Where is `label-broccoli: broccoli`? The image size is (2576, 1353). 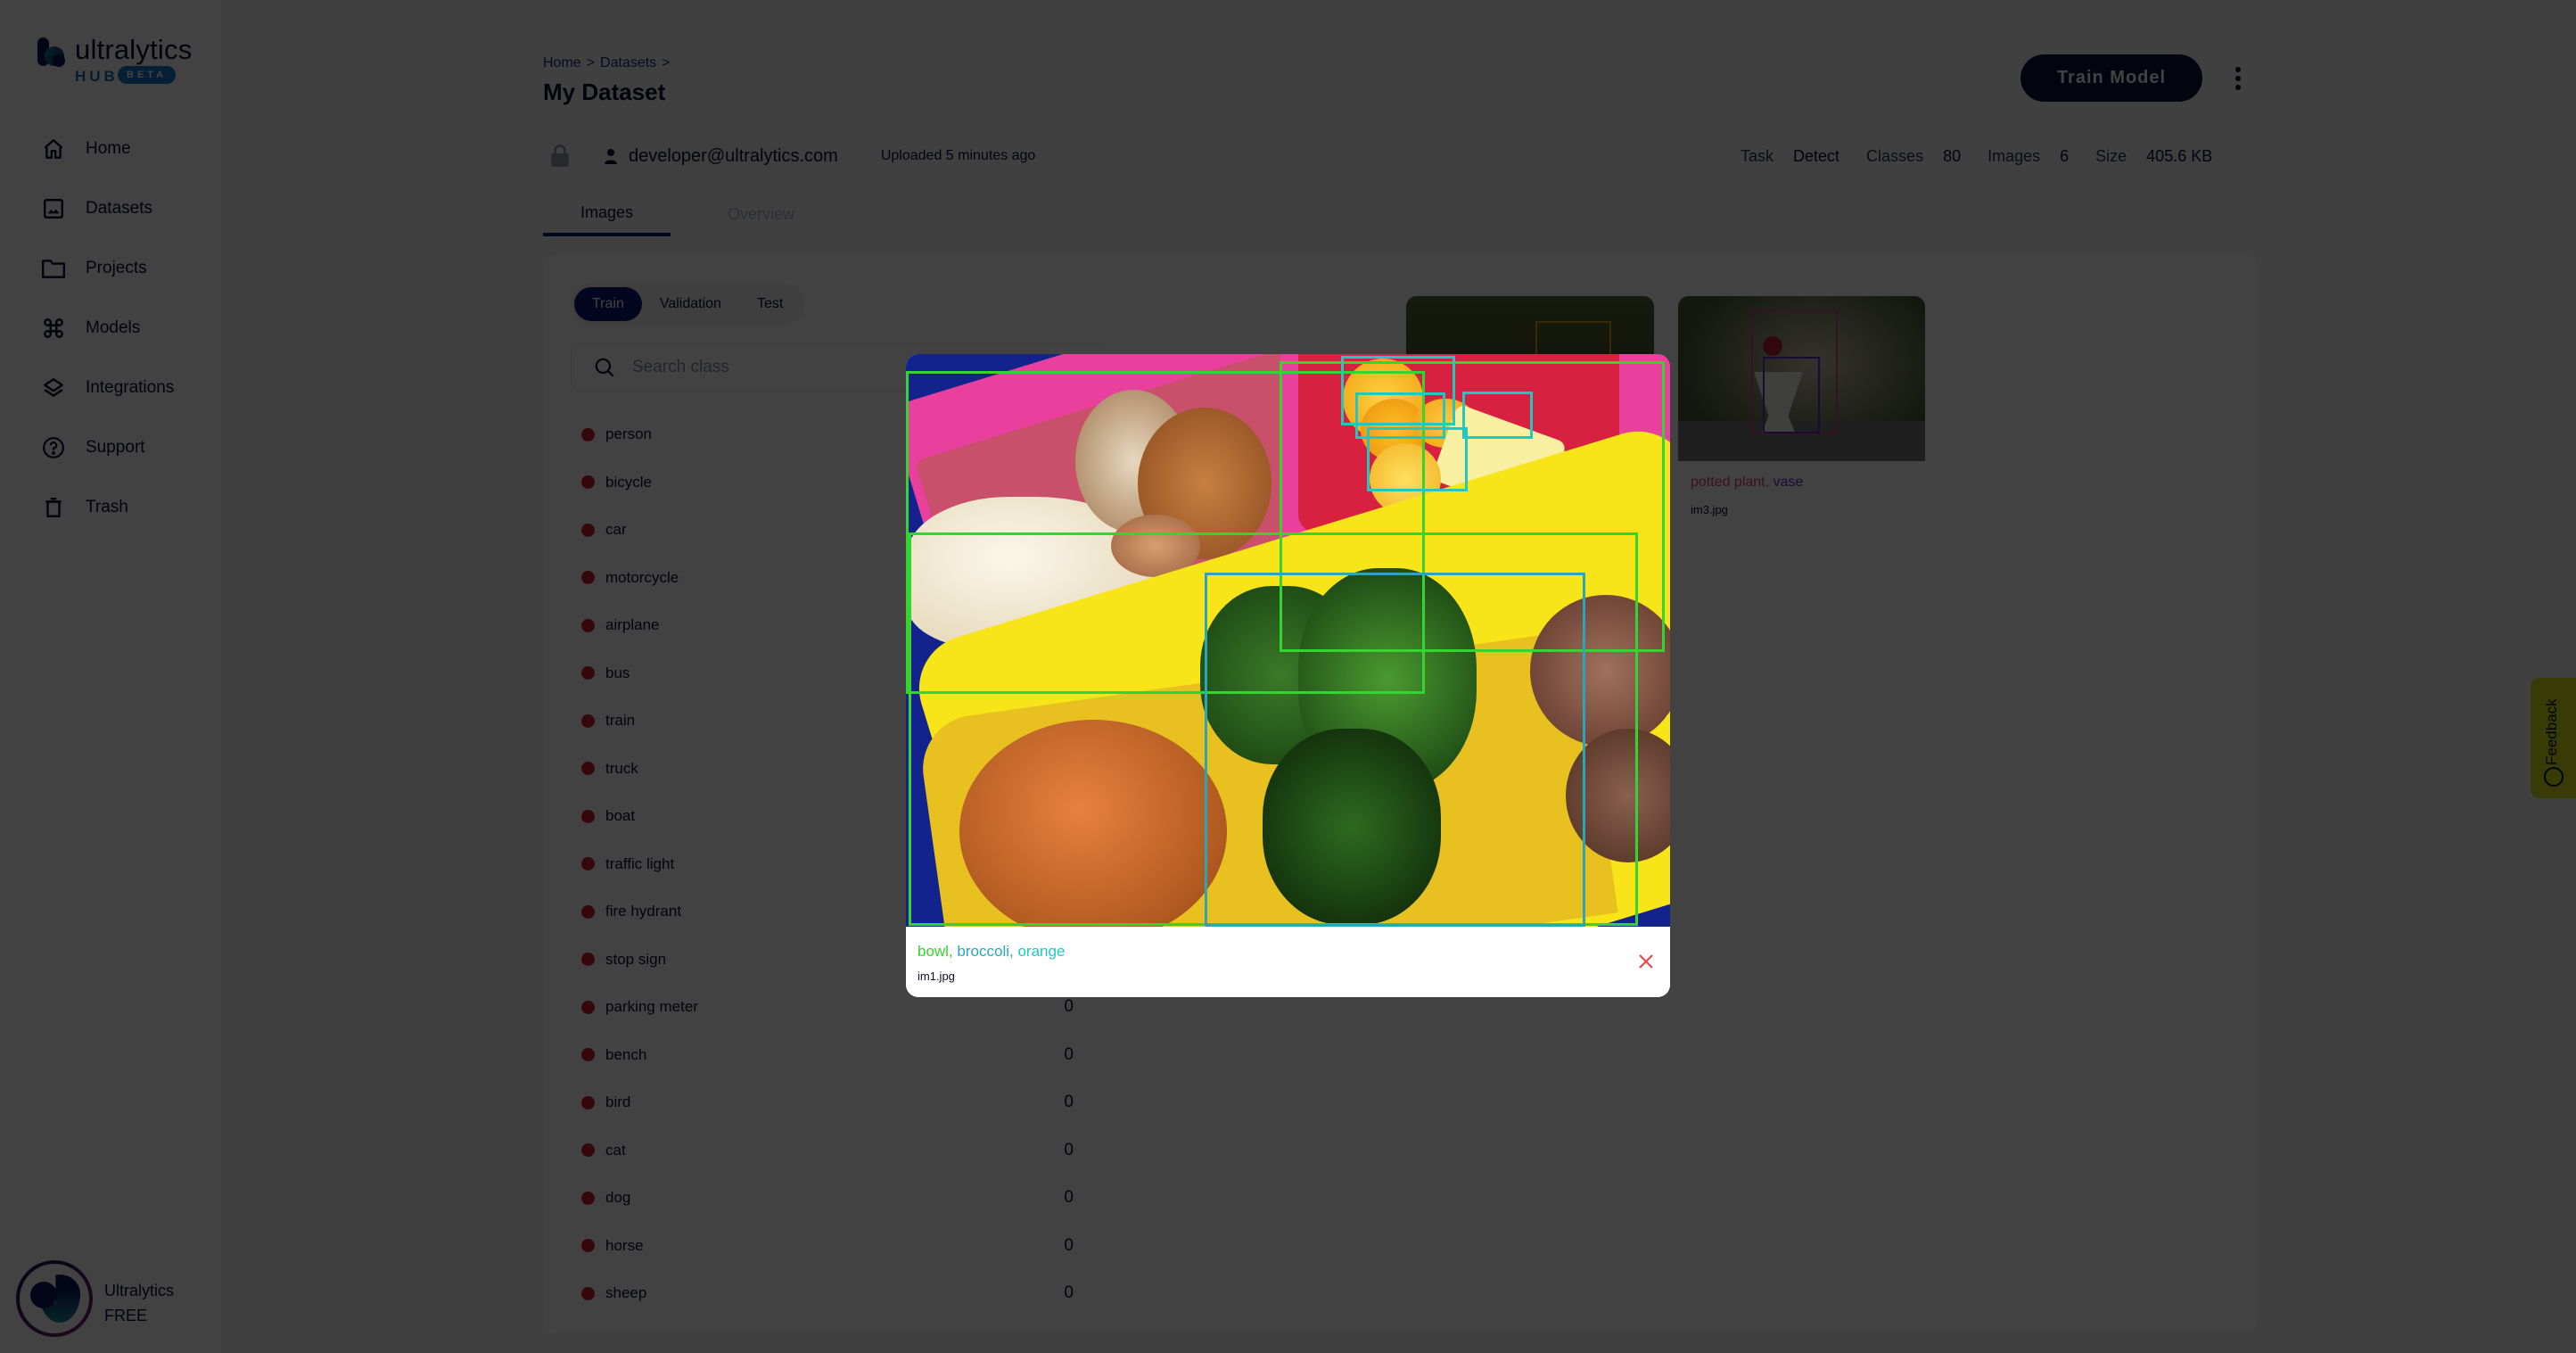 label-broccoli: broccoli is located at coordinates (983, 951).